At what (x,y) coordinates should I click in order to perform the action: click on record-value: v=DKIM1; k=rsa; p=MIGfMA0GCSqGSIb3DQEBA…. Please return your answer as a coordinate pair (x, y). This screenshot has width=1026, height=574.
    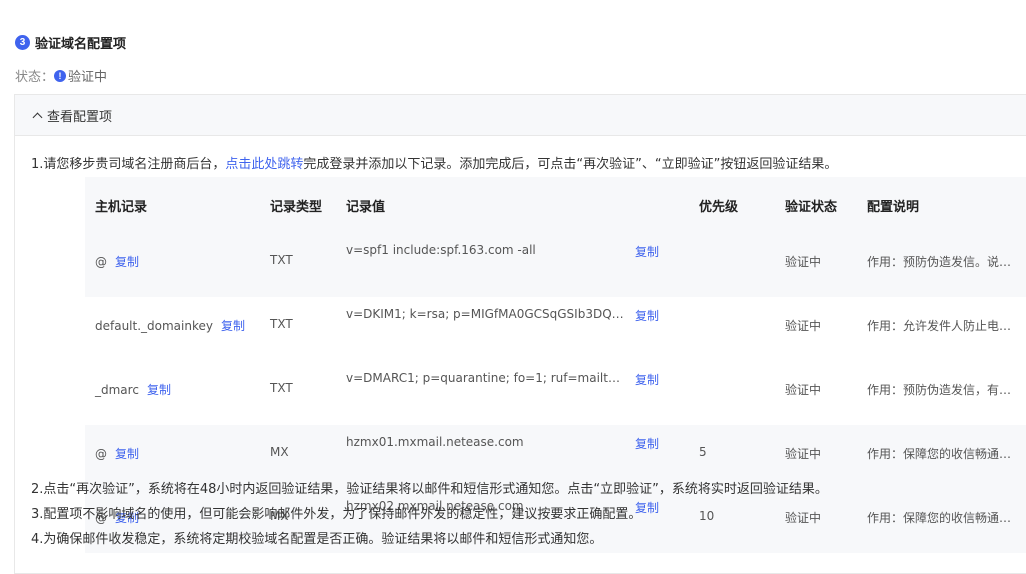
    Looking at the image, I should click on (485, 314).